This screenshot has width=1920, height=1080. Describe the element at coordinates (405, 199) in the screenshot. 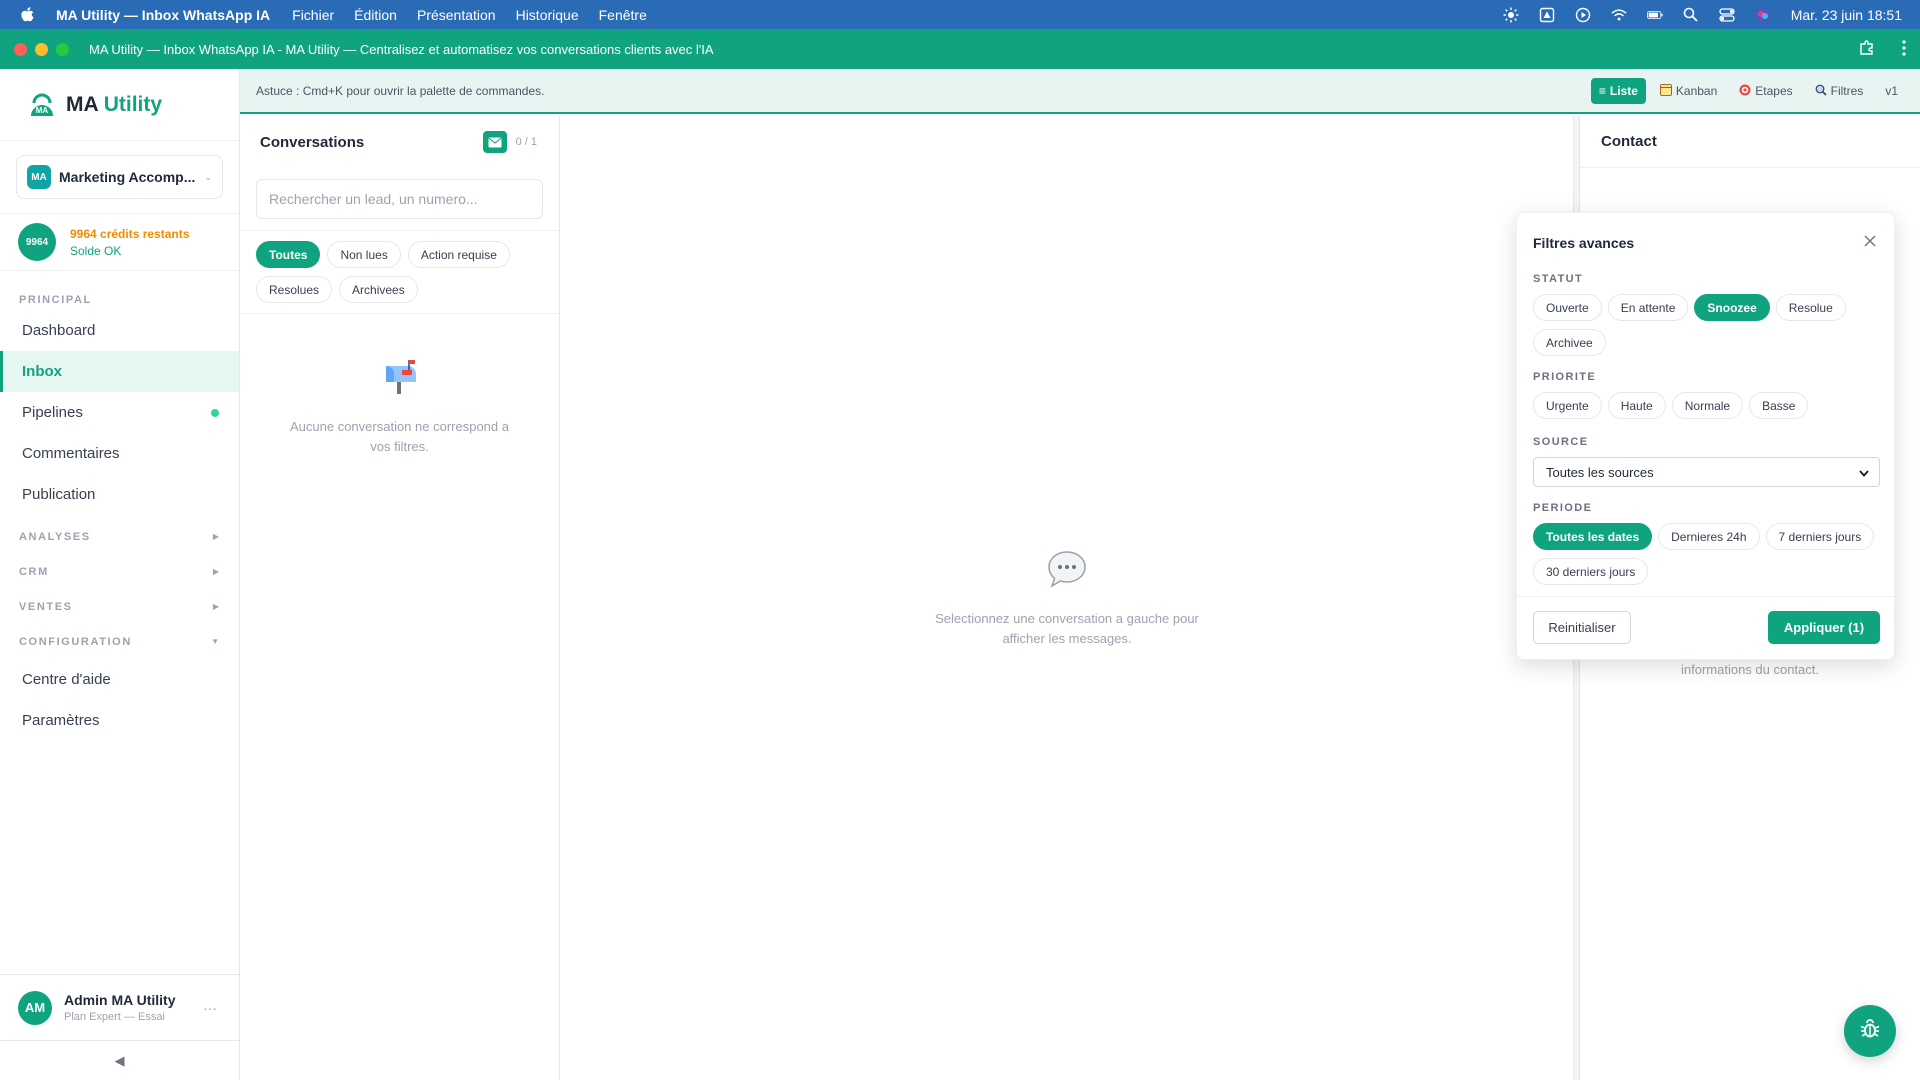

I see `search-input` at that location.